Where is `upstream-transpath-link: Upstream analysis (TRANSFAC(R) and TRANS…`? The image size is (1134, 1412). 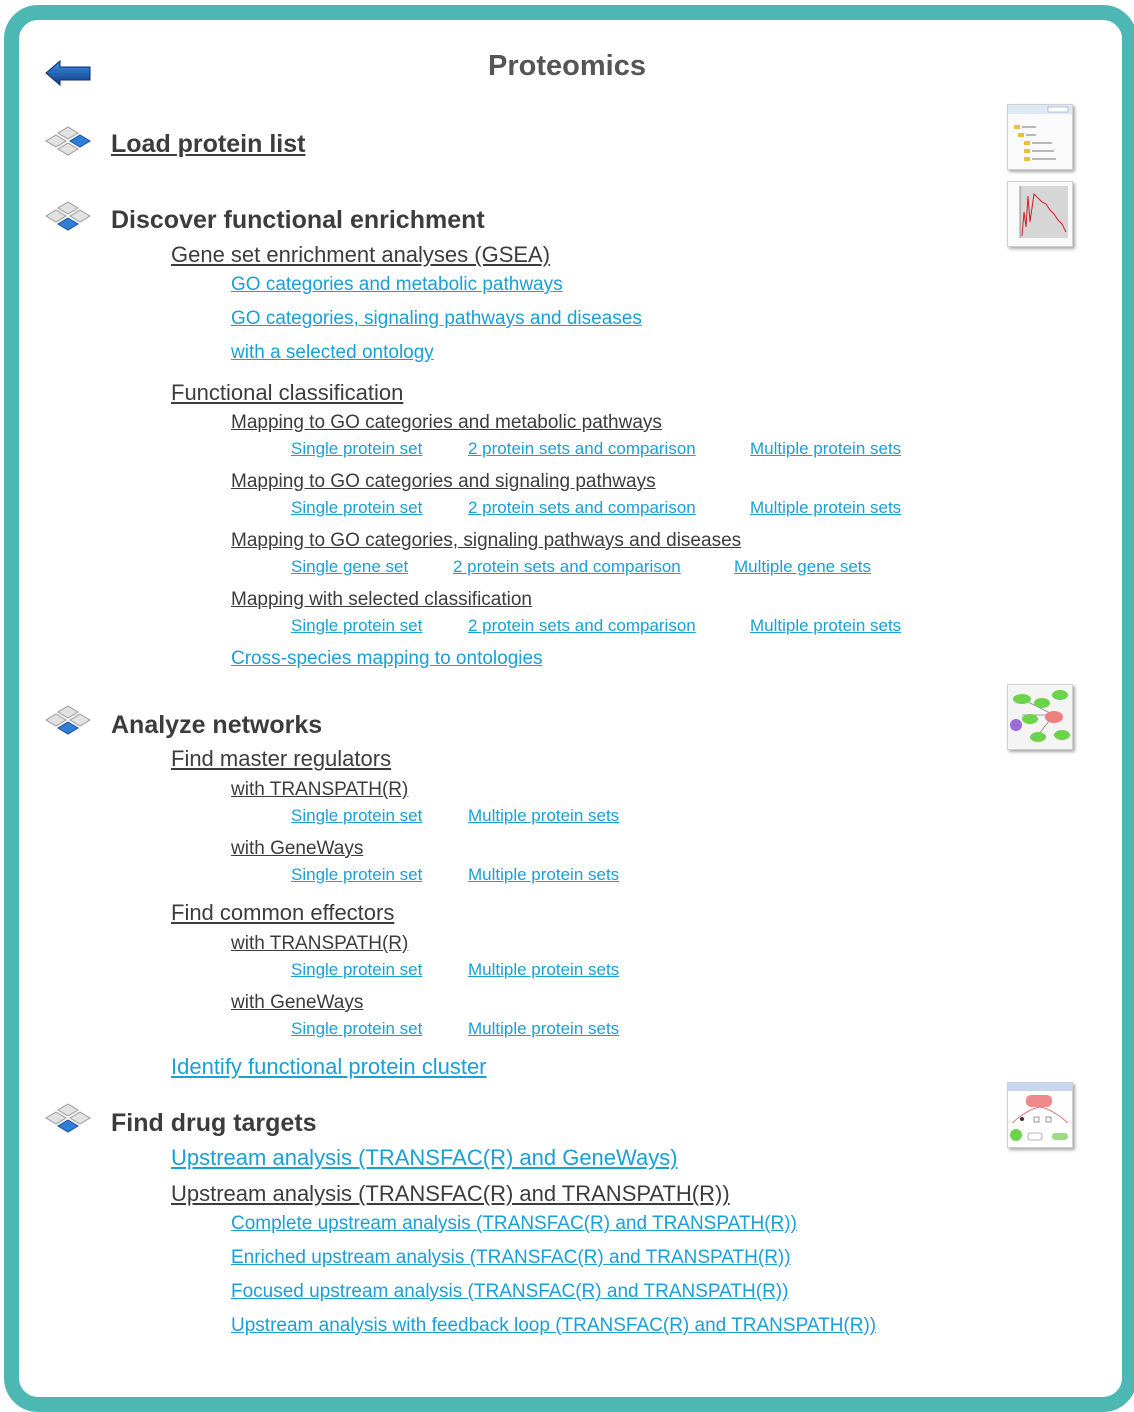 upstream-transpath-link: Upstream analysis (TRANSFAC(R) and TRANS… is located at coordinates (450, 1194).